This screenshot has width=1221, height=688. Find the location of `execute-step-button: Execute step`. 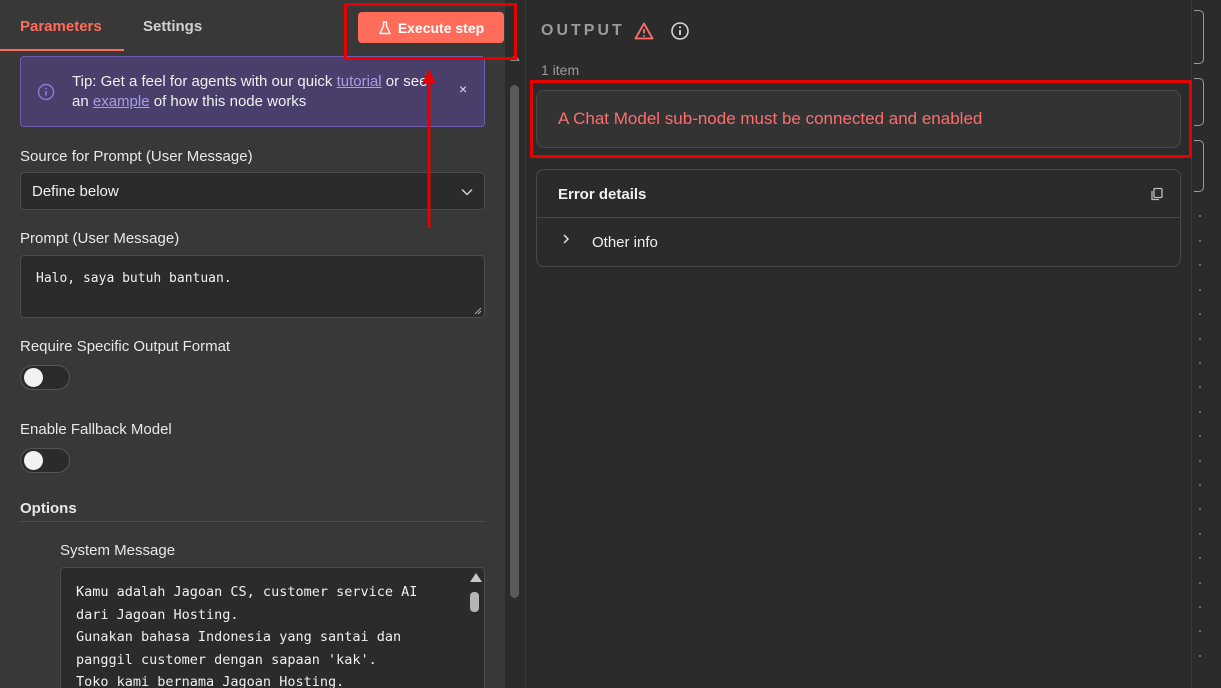

execute-step-button: Execute step is located at coordinates (431, 27).